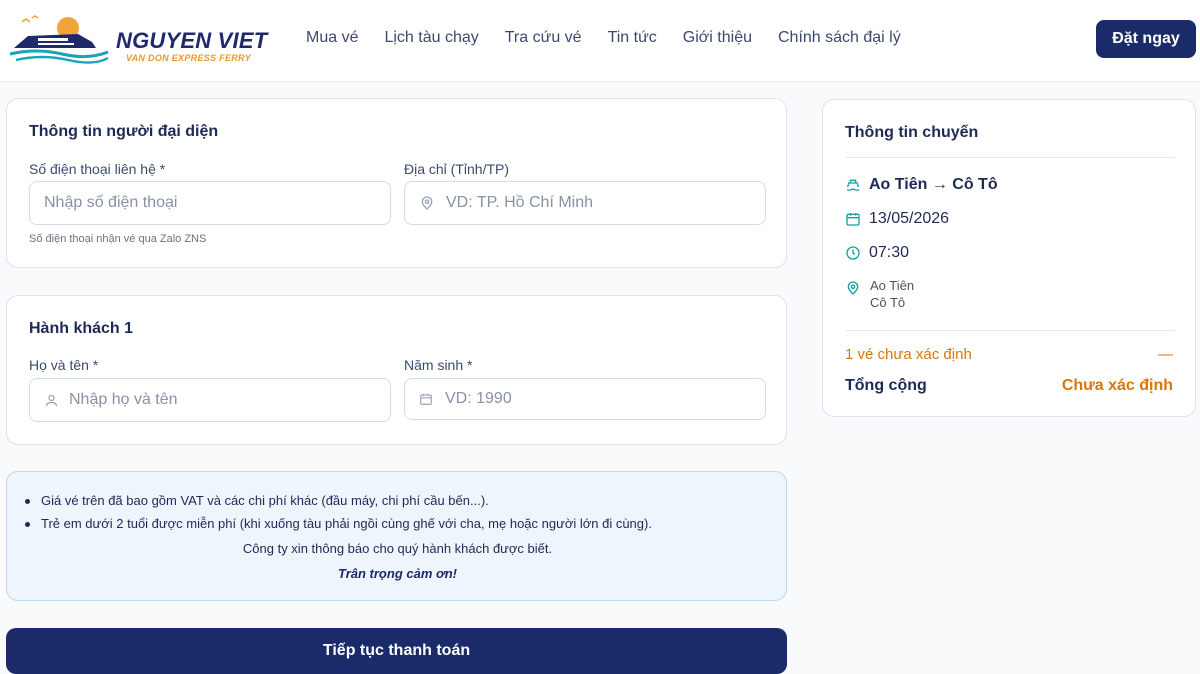  What do you see at coordinates (1146, 39) in the screenshot?
I see `book-now-button: Đặt ngay` at bounding box center [1146, 39].